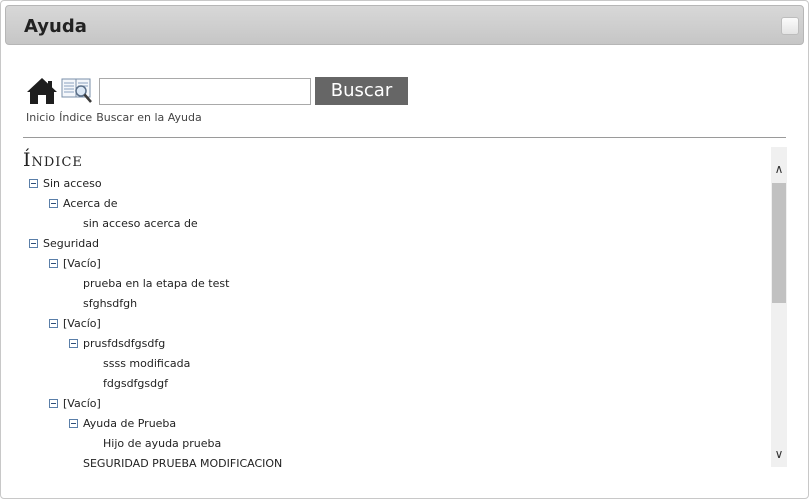 Image resolution: width=809 pixels, height=499 pixels. What do you see at coordinates (124, 343) in the screenshot?
I see `tree-node-label: prusfdsdfgsdfg` at bounding box center [124, 343].